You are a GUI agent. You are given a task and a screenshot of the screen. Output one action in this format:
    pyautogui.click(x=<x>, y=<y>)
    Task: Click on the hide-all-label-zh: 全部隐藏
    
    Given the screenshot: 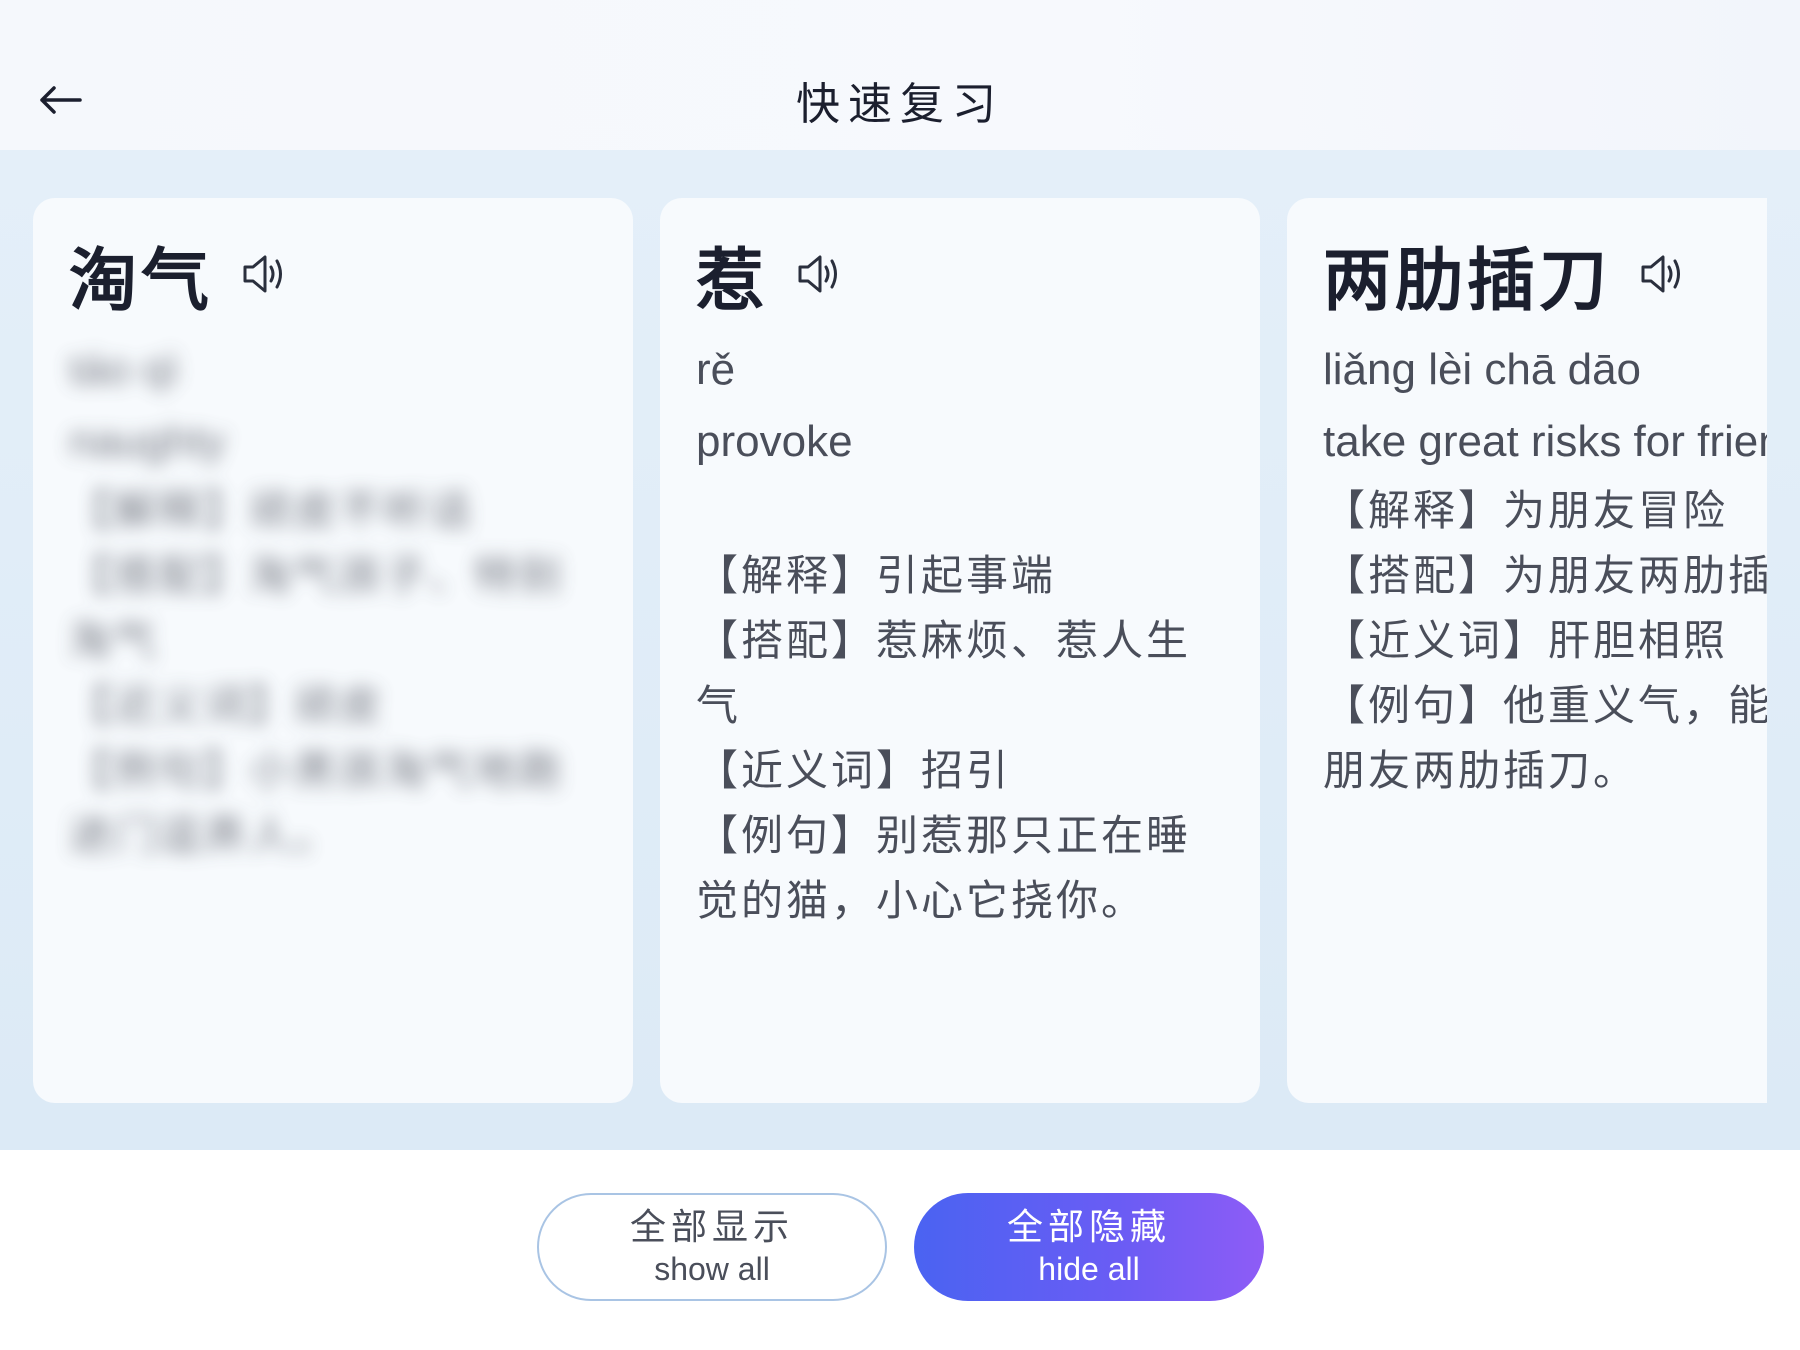 What is the action you would take?
    pyautogui.click(x=1088, y=1227)
    